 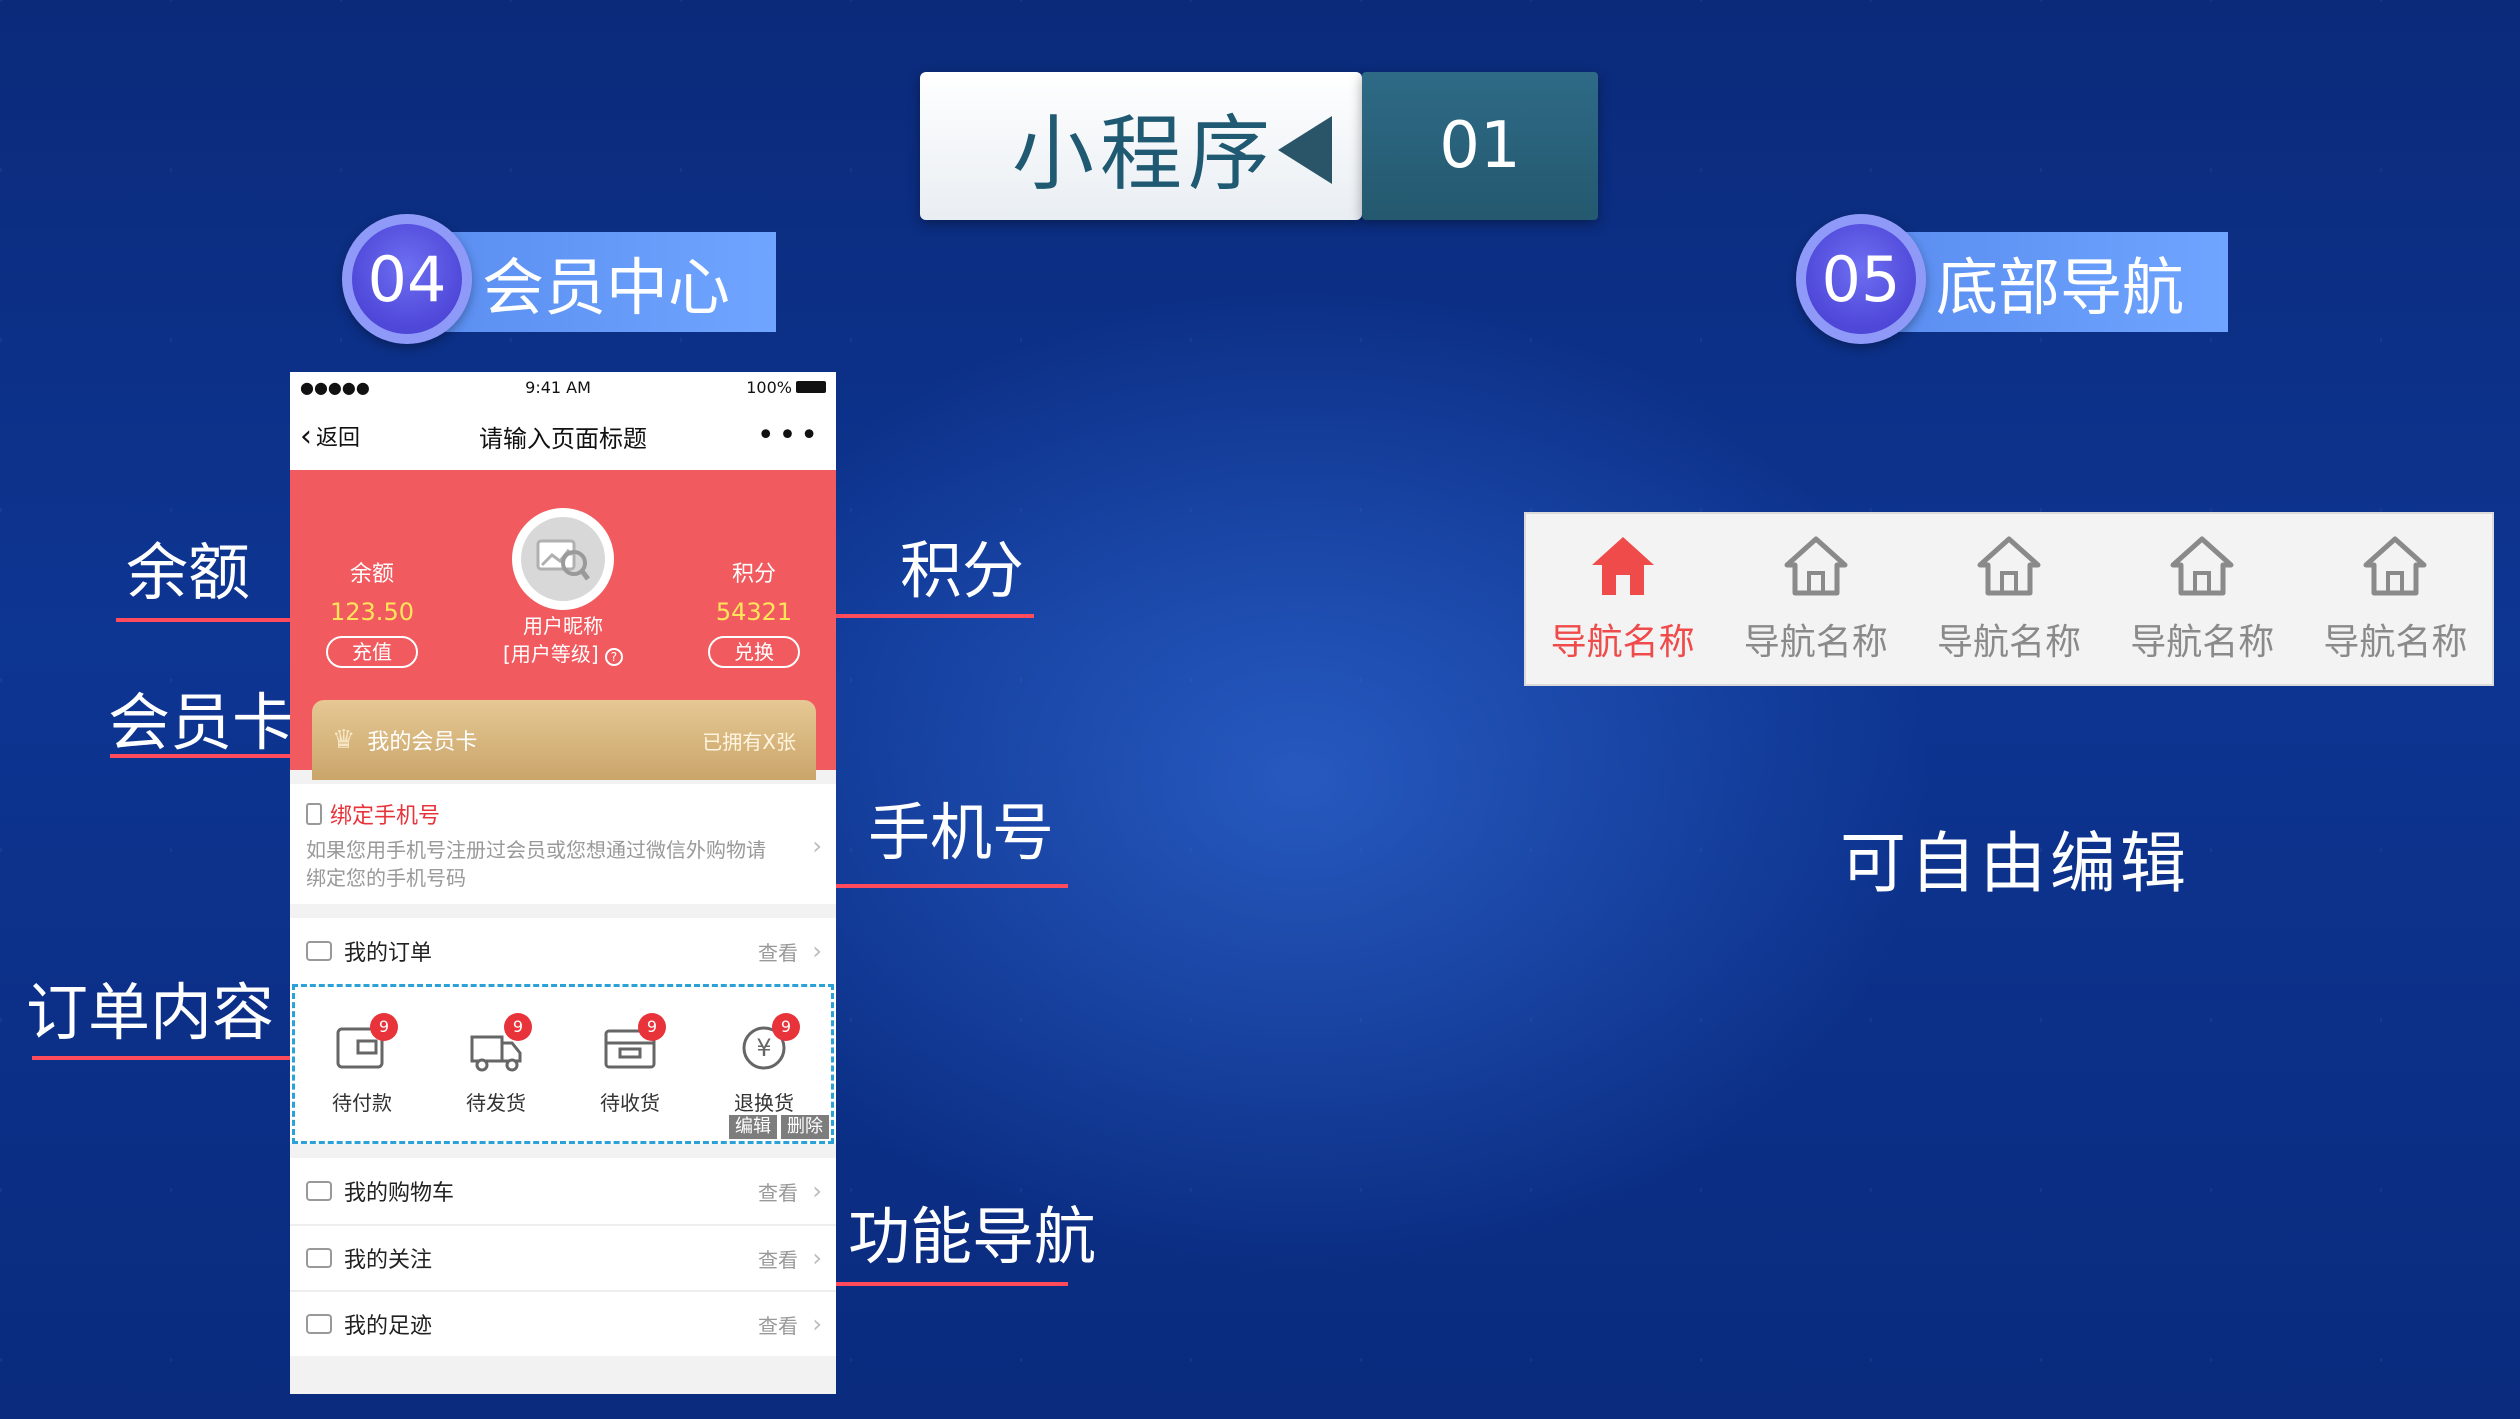 I want to click on phone-icon, so click(x=314, y=814).